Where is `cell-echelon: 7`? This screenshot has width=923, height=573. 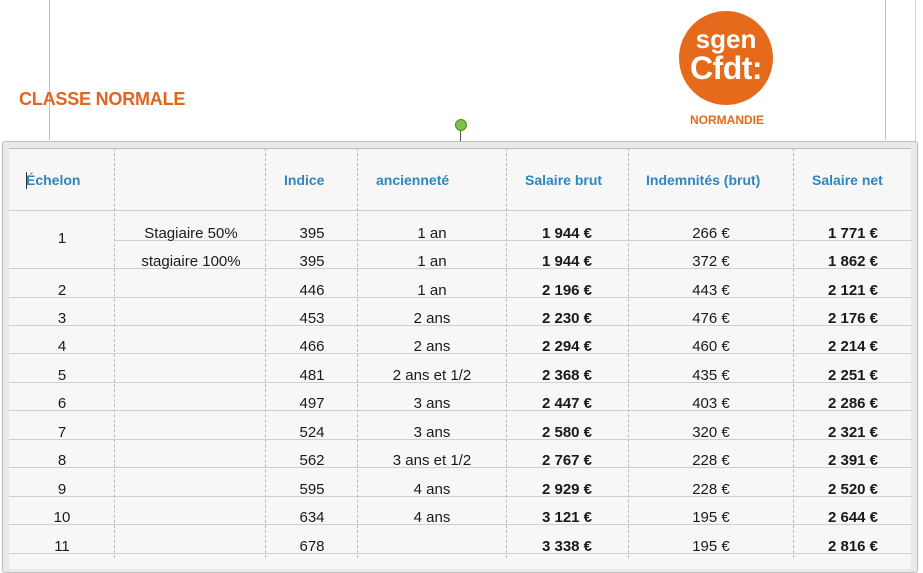
cell-echelon: 7 is located at coordinates (62, 432).